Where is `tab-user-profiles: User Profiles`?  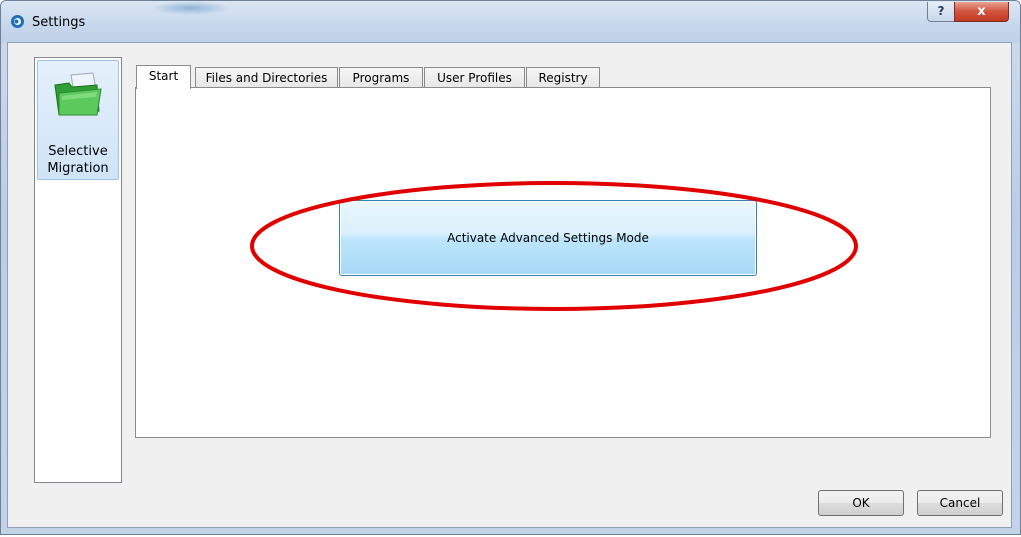 tab-user-profiles: User Profiles is located at coordinates (474, 77).